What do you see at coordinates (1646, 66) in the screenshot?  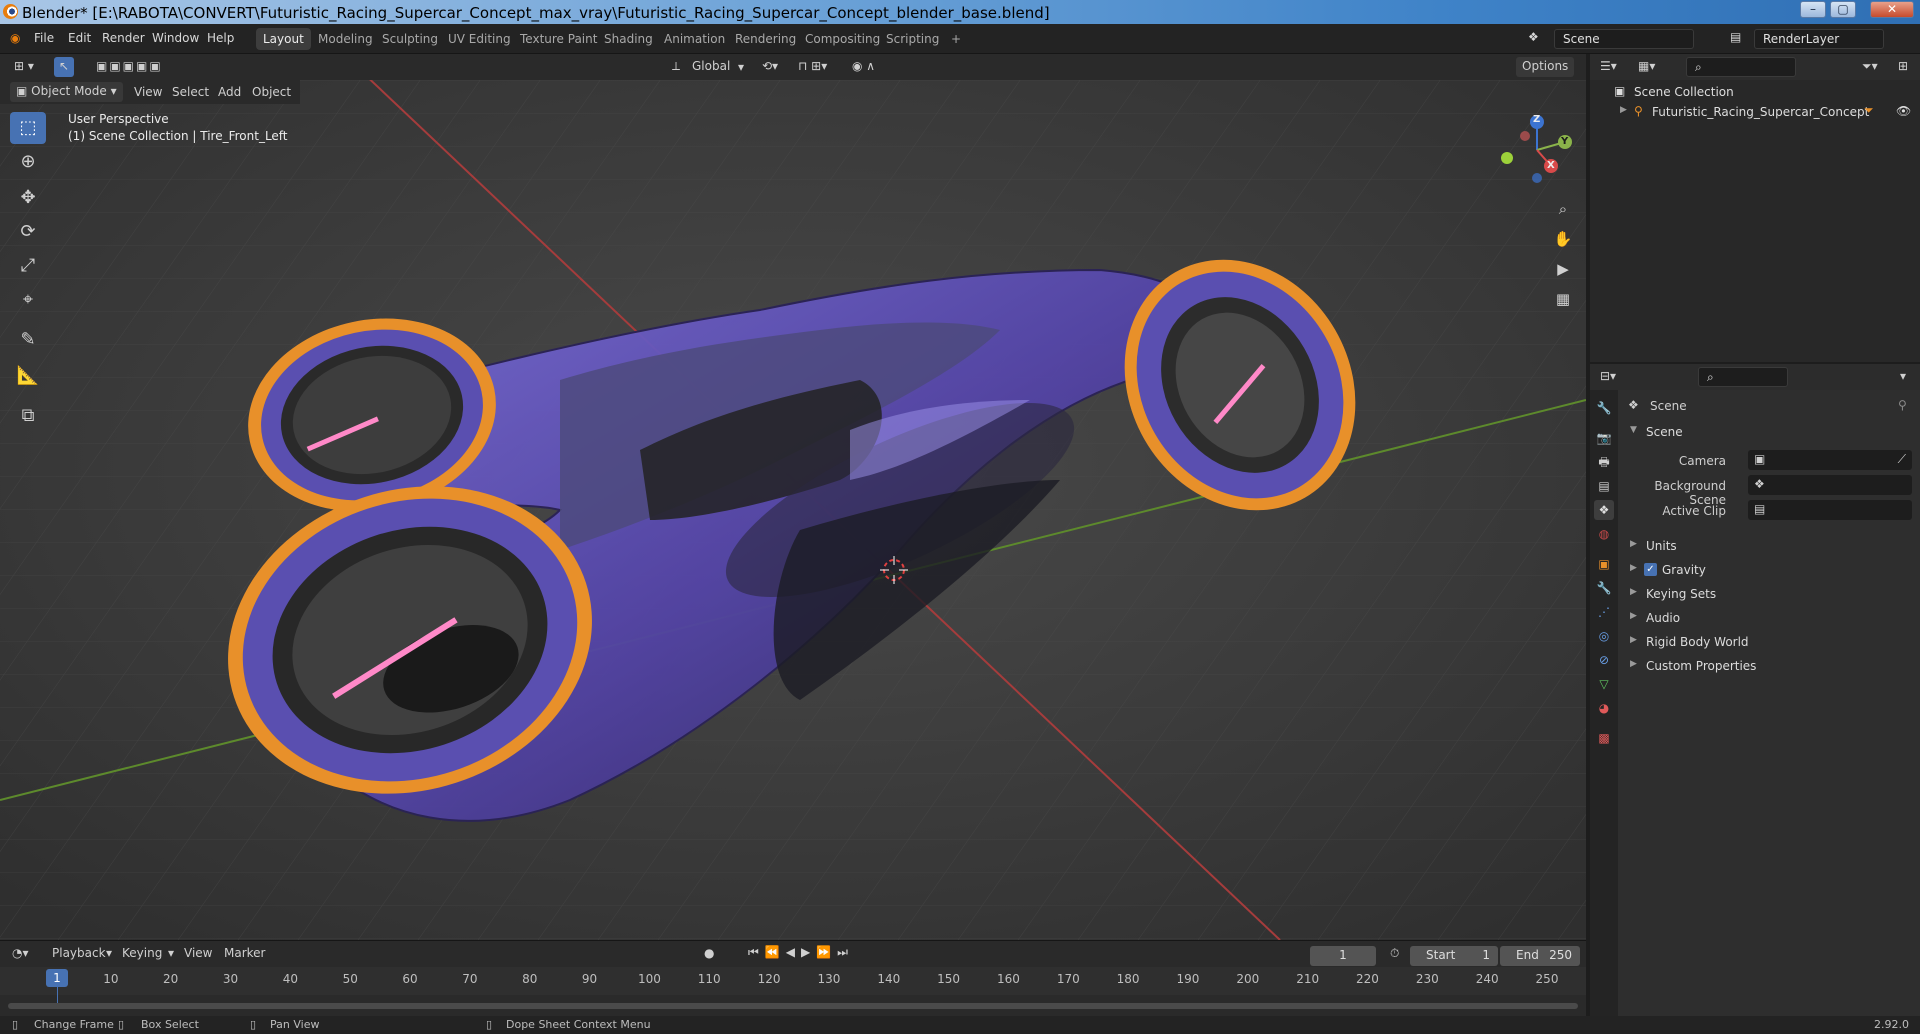 I see `display-mode-icon: ▦▾` at bounding box center [1646, 66].